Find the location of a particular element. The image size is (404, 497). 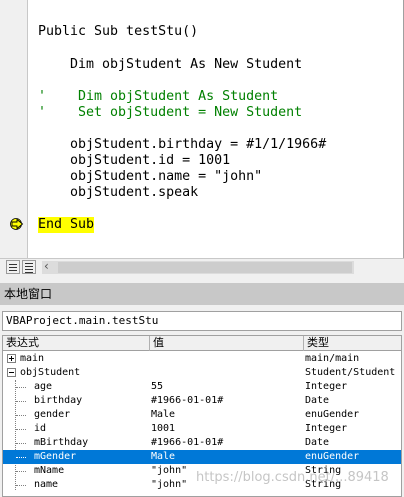

current-statement-line: End Sub is located at coordinates (66, 225).